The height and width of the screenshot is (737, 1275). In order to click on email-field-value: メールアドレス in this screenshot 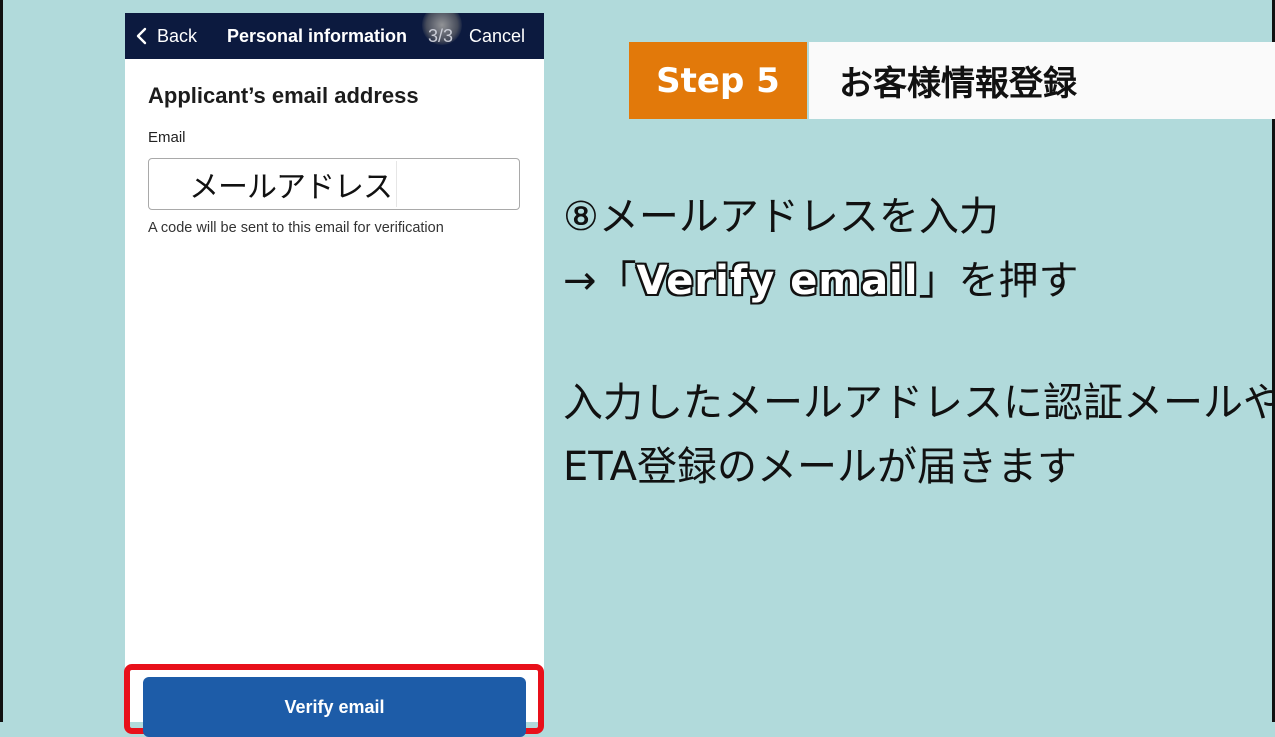, I will do `click(274, 184)`.